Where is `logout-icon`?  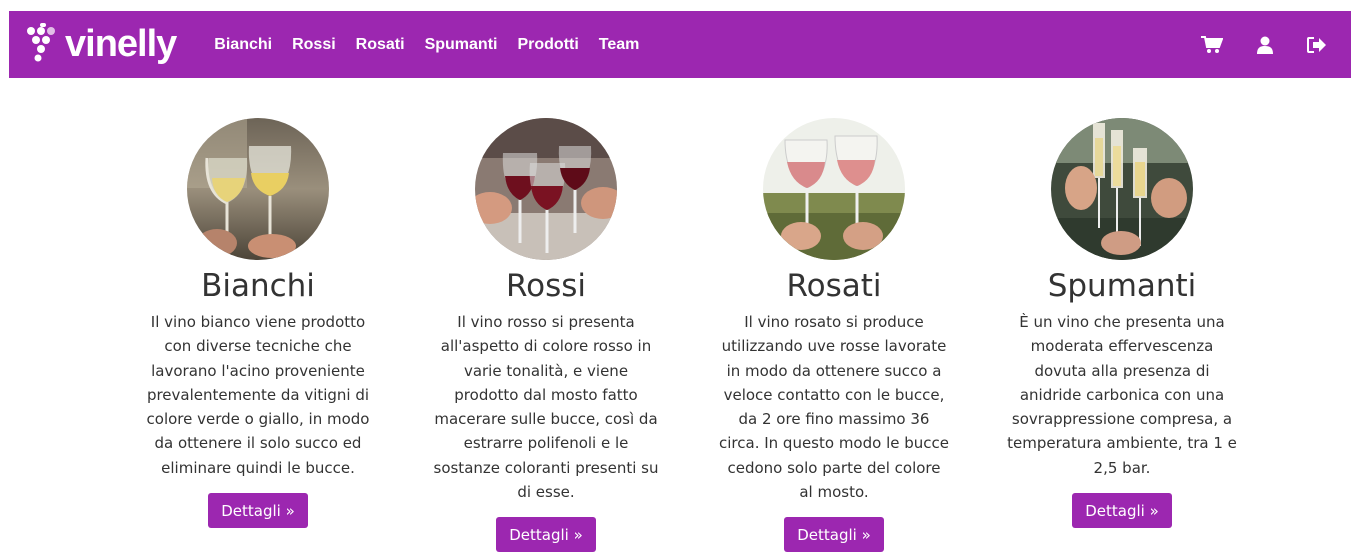 logout-icon is located at coordinates (1317, 45).